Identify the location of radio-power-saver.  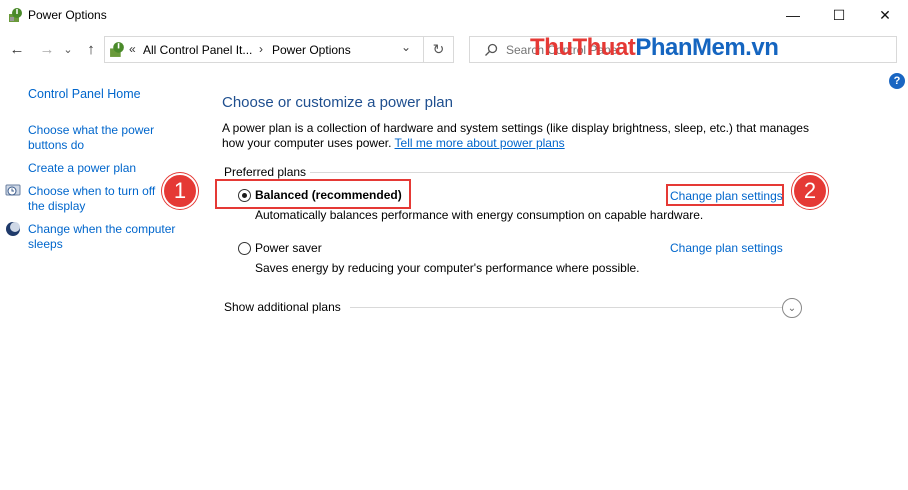
(244, 248).